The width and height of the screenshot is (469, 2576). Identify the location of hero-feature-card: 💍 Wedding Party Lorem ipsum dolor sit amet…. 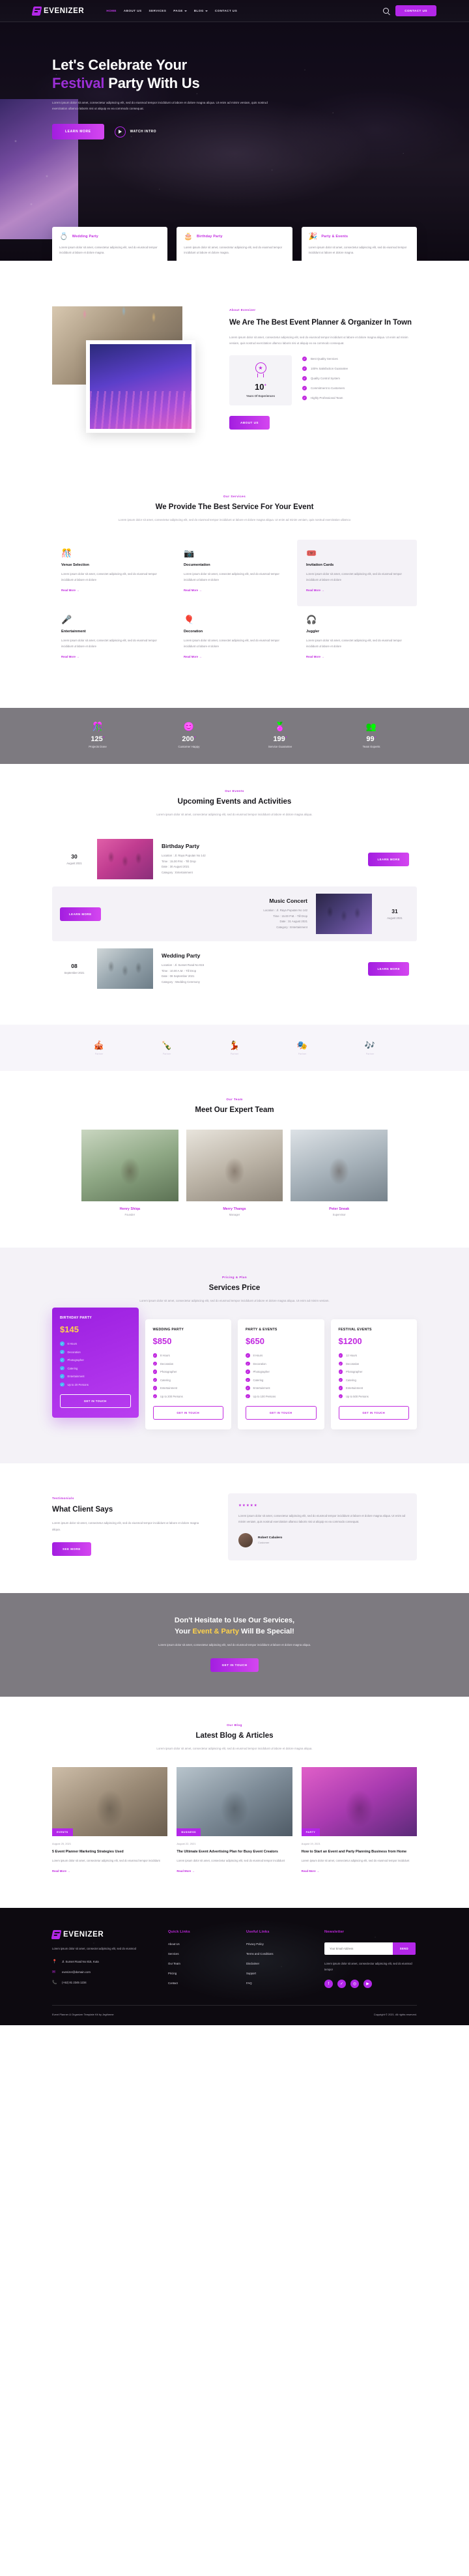
(110, 243).